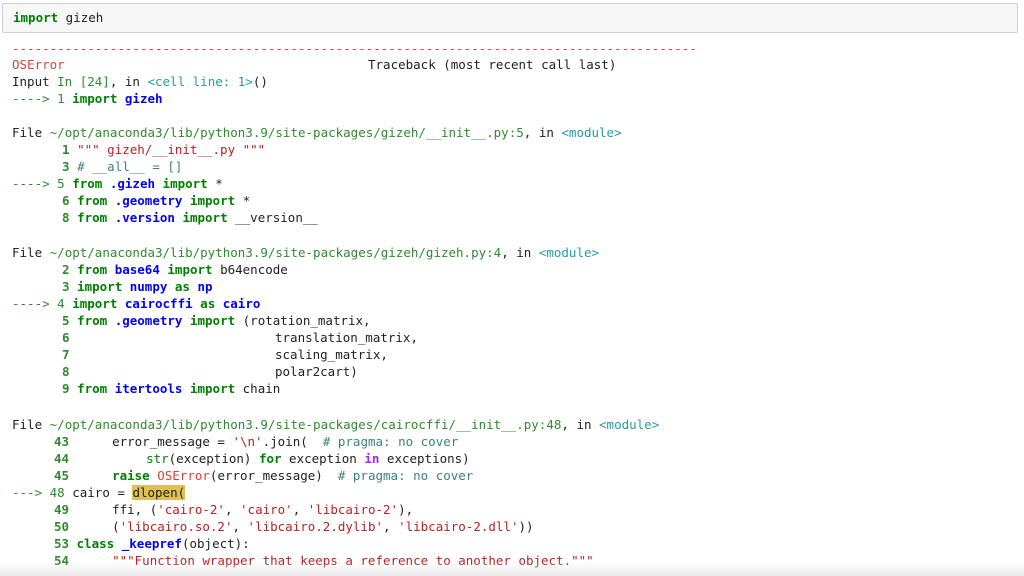 This screenshot has height=576, width=1024. I want to click on comment: # __all__ = [], so click(130, 166).